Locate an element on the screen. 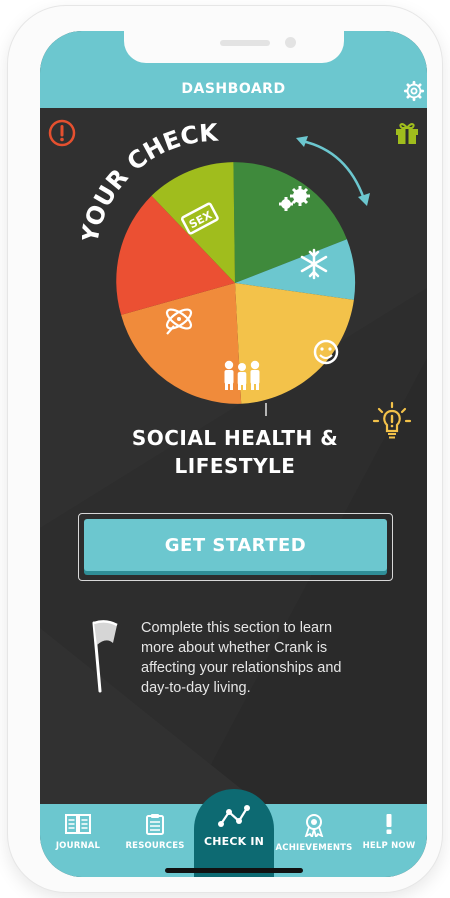 Image resolution: width=450 pixels, height=898 pixels. tab-help-now: HELP NOW is located at coordinates (389, 840).